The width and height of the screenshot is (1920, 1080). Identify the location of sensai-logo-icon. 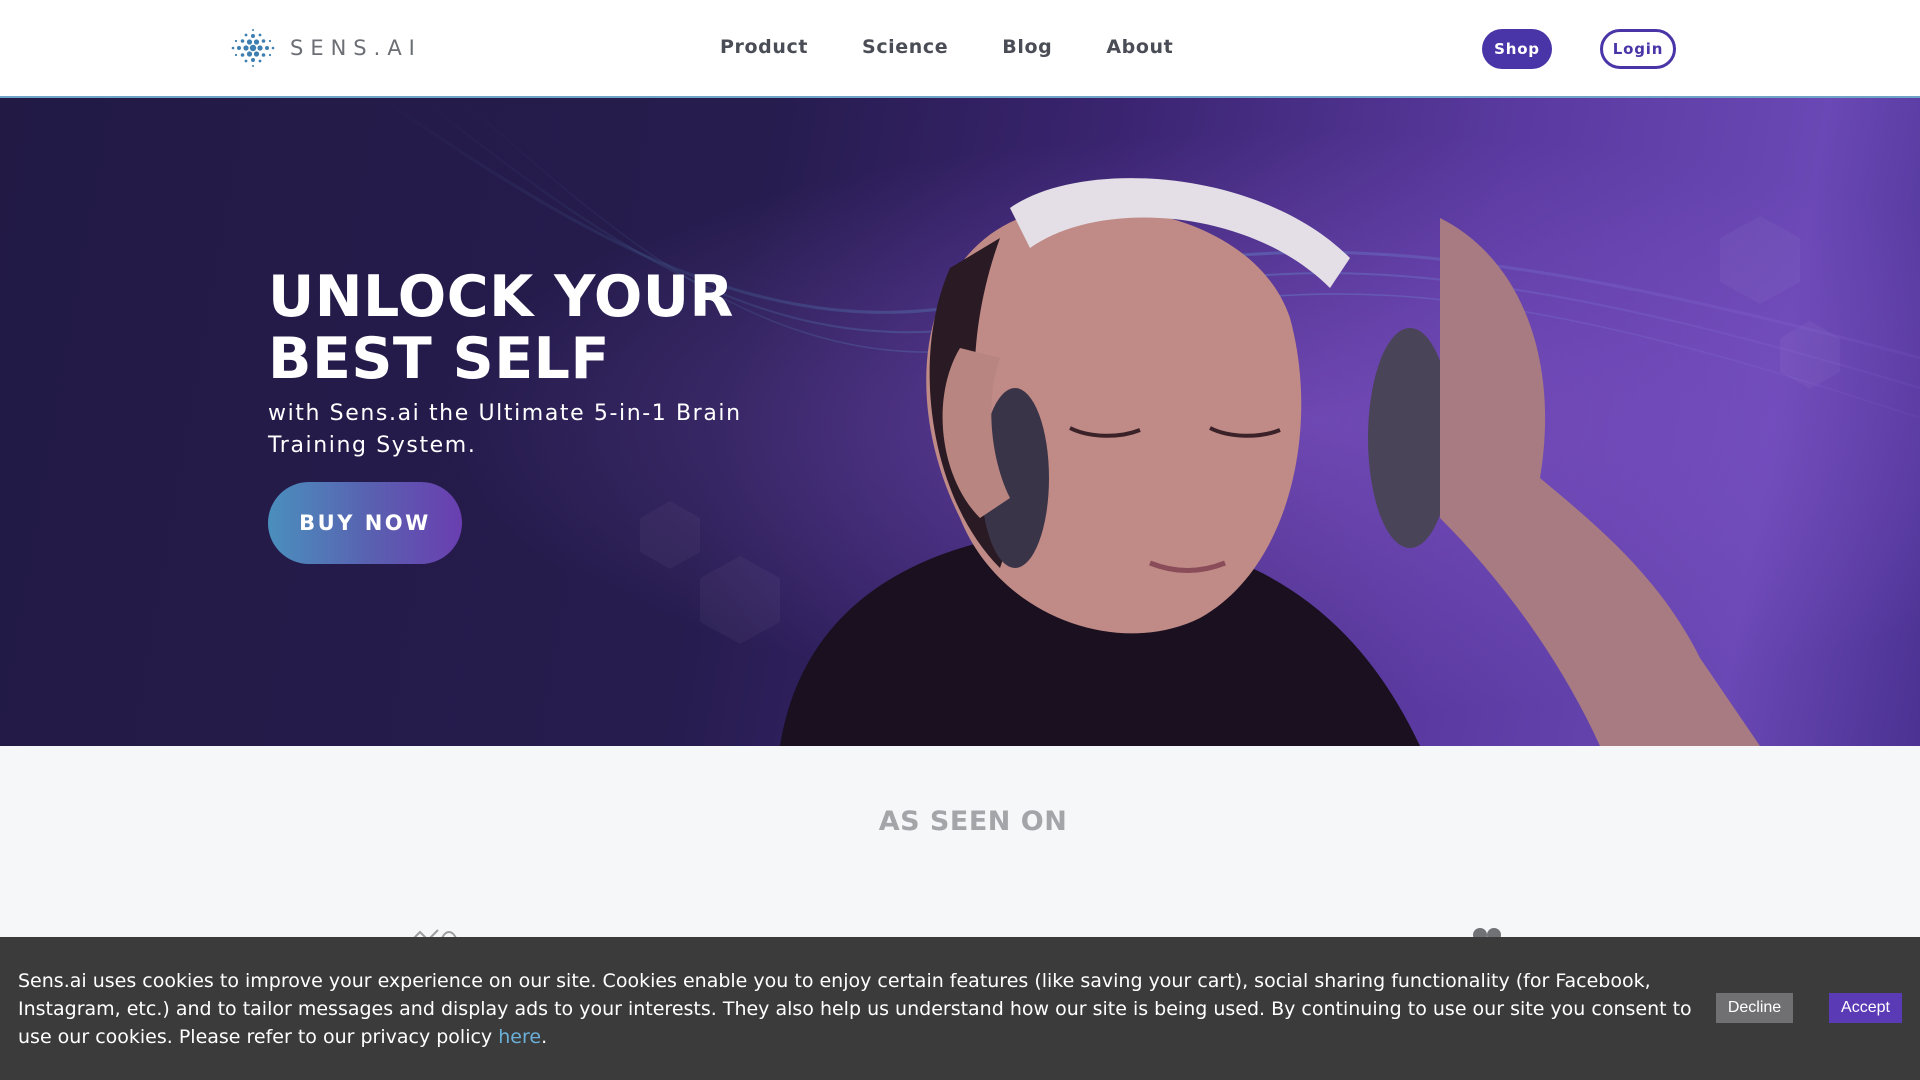
(253, 48).